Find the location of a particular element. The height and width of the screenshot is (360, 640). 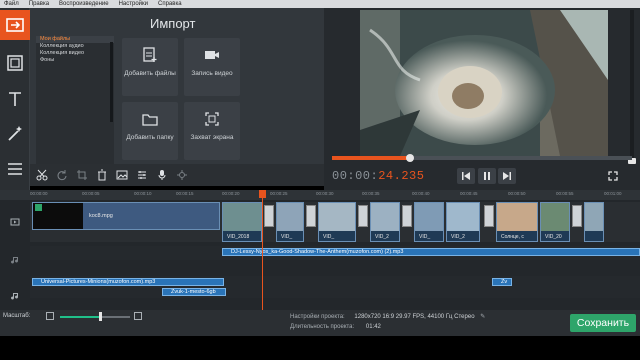

ruler-tick: 00:00:55 is located at coordinates (565, 193).